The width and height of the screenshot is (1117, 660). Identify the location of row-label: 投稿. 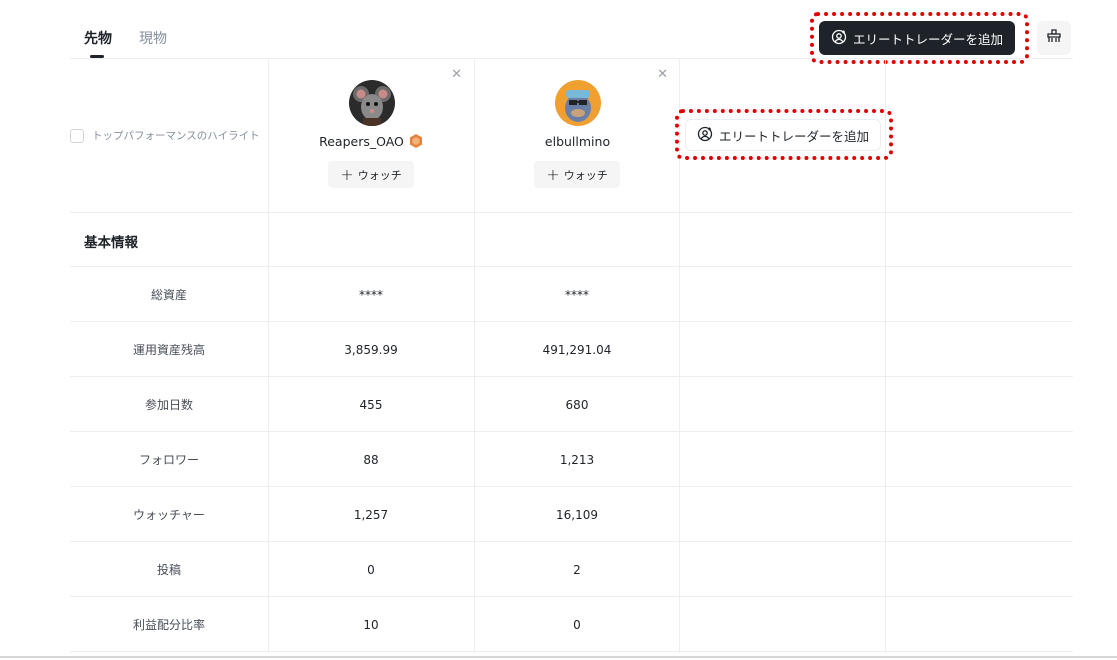
(168, 570).